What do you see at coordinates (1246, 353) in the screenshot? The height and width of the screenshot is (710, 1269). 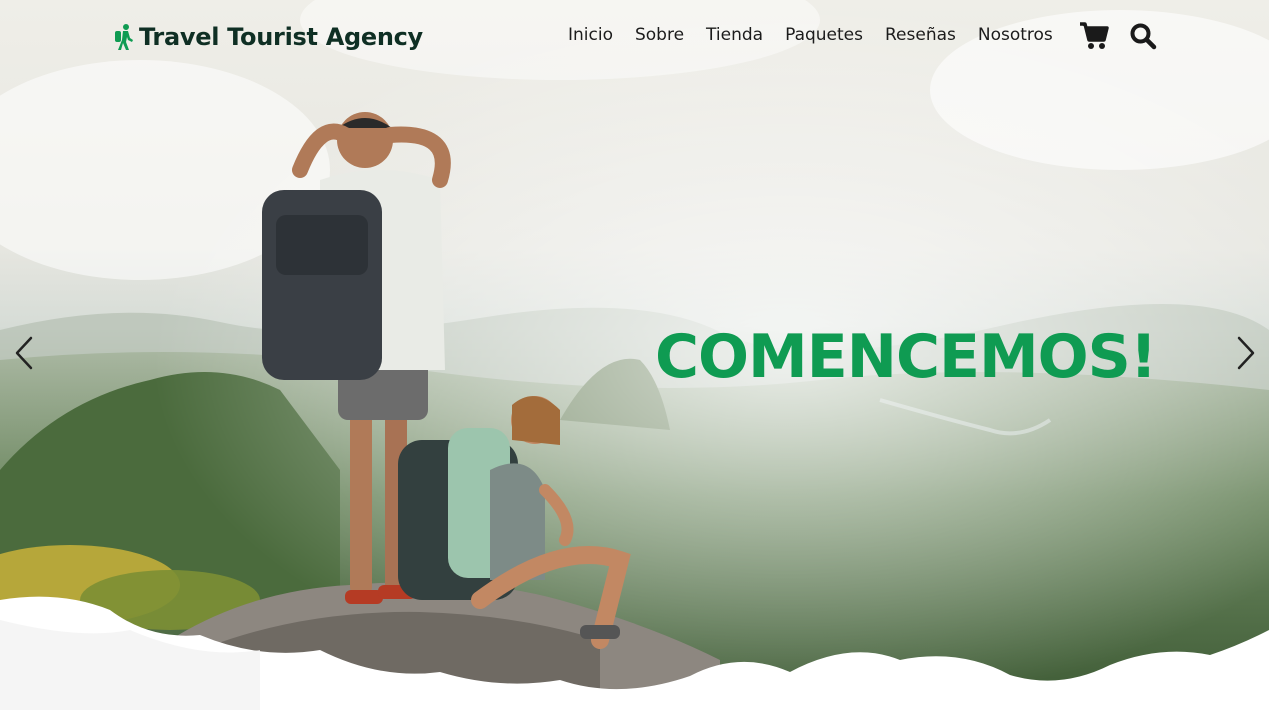 I see `chevron-right-icon` at bounding box center [1246, 353].